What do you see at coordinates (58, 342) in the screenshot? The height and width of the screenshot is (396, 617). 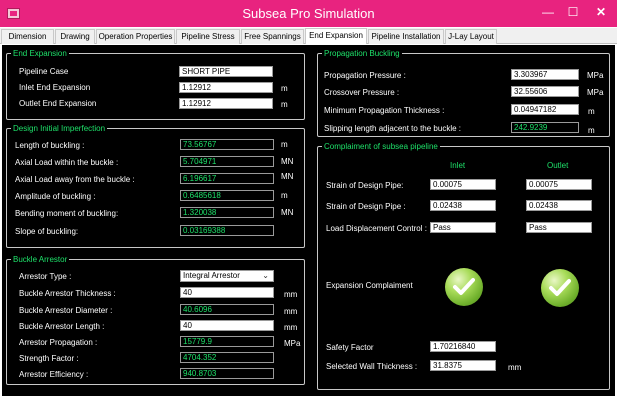 I see `arrestor-propagation-label: Arrestor Propagation :` at bounding box center [58, 342].